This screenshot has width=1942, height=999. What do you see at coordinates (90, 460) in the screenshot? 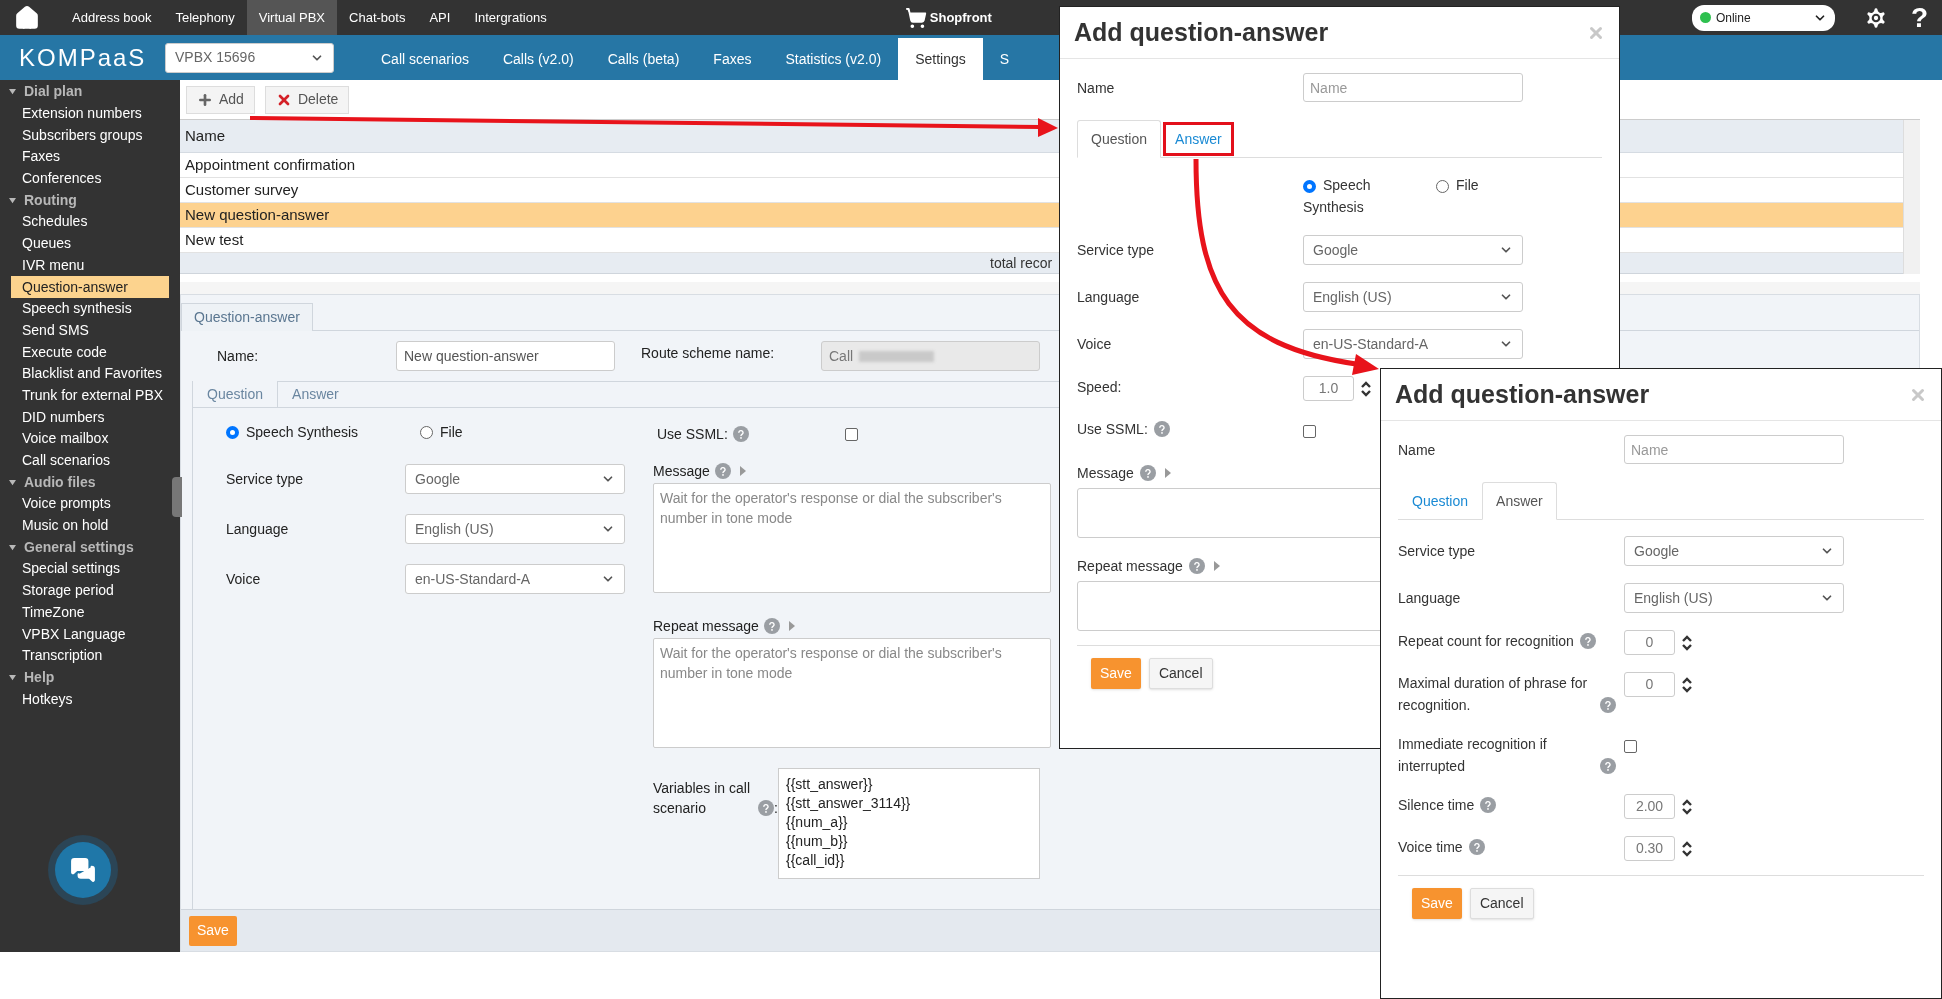
I see `sidebar-item: Call scenarios` at bounding box center [90, 460].